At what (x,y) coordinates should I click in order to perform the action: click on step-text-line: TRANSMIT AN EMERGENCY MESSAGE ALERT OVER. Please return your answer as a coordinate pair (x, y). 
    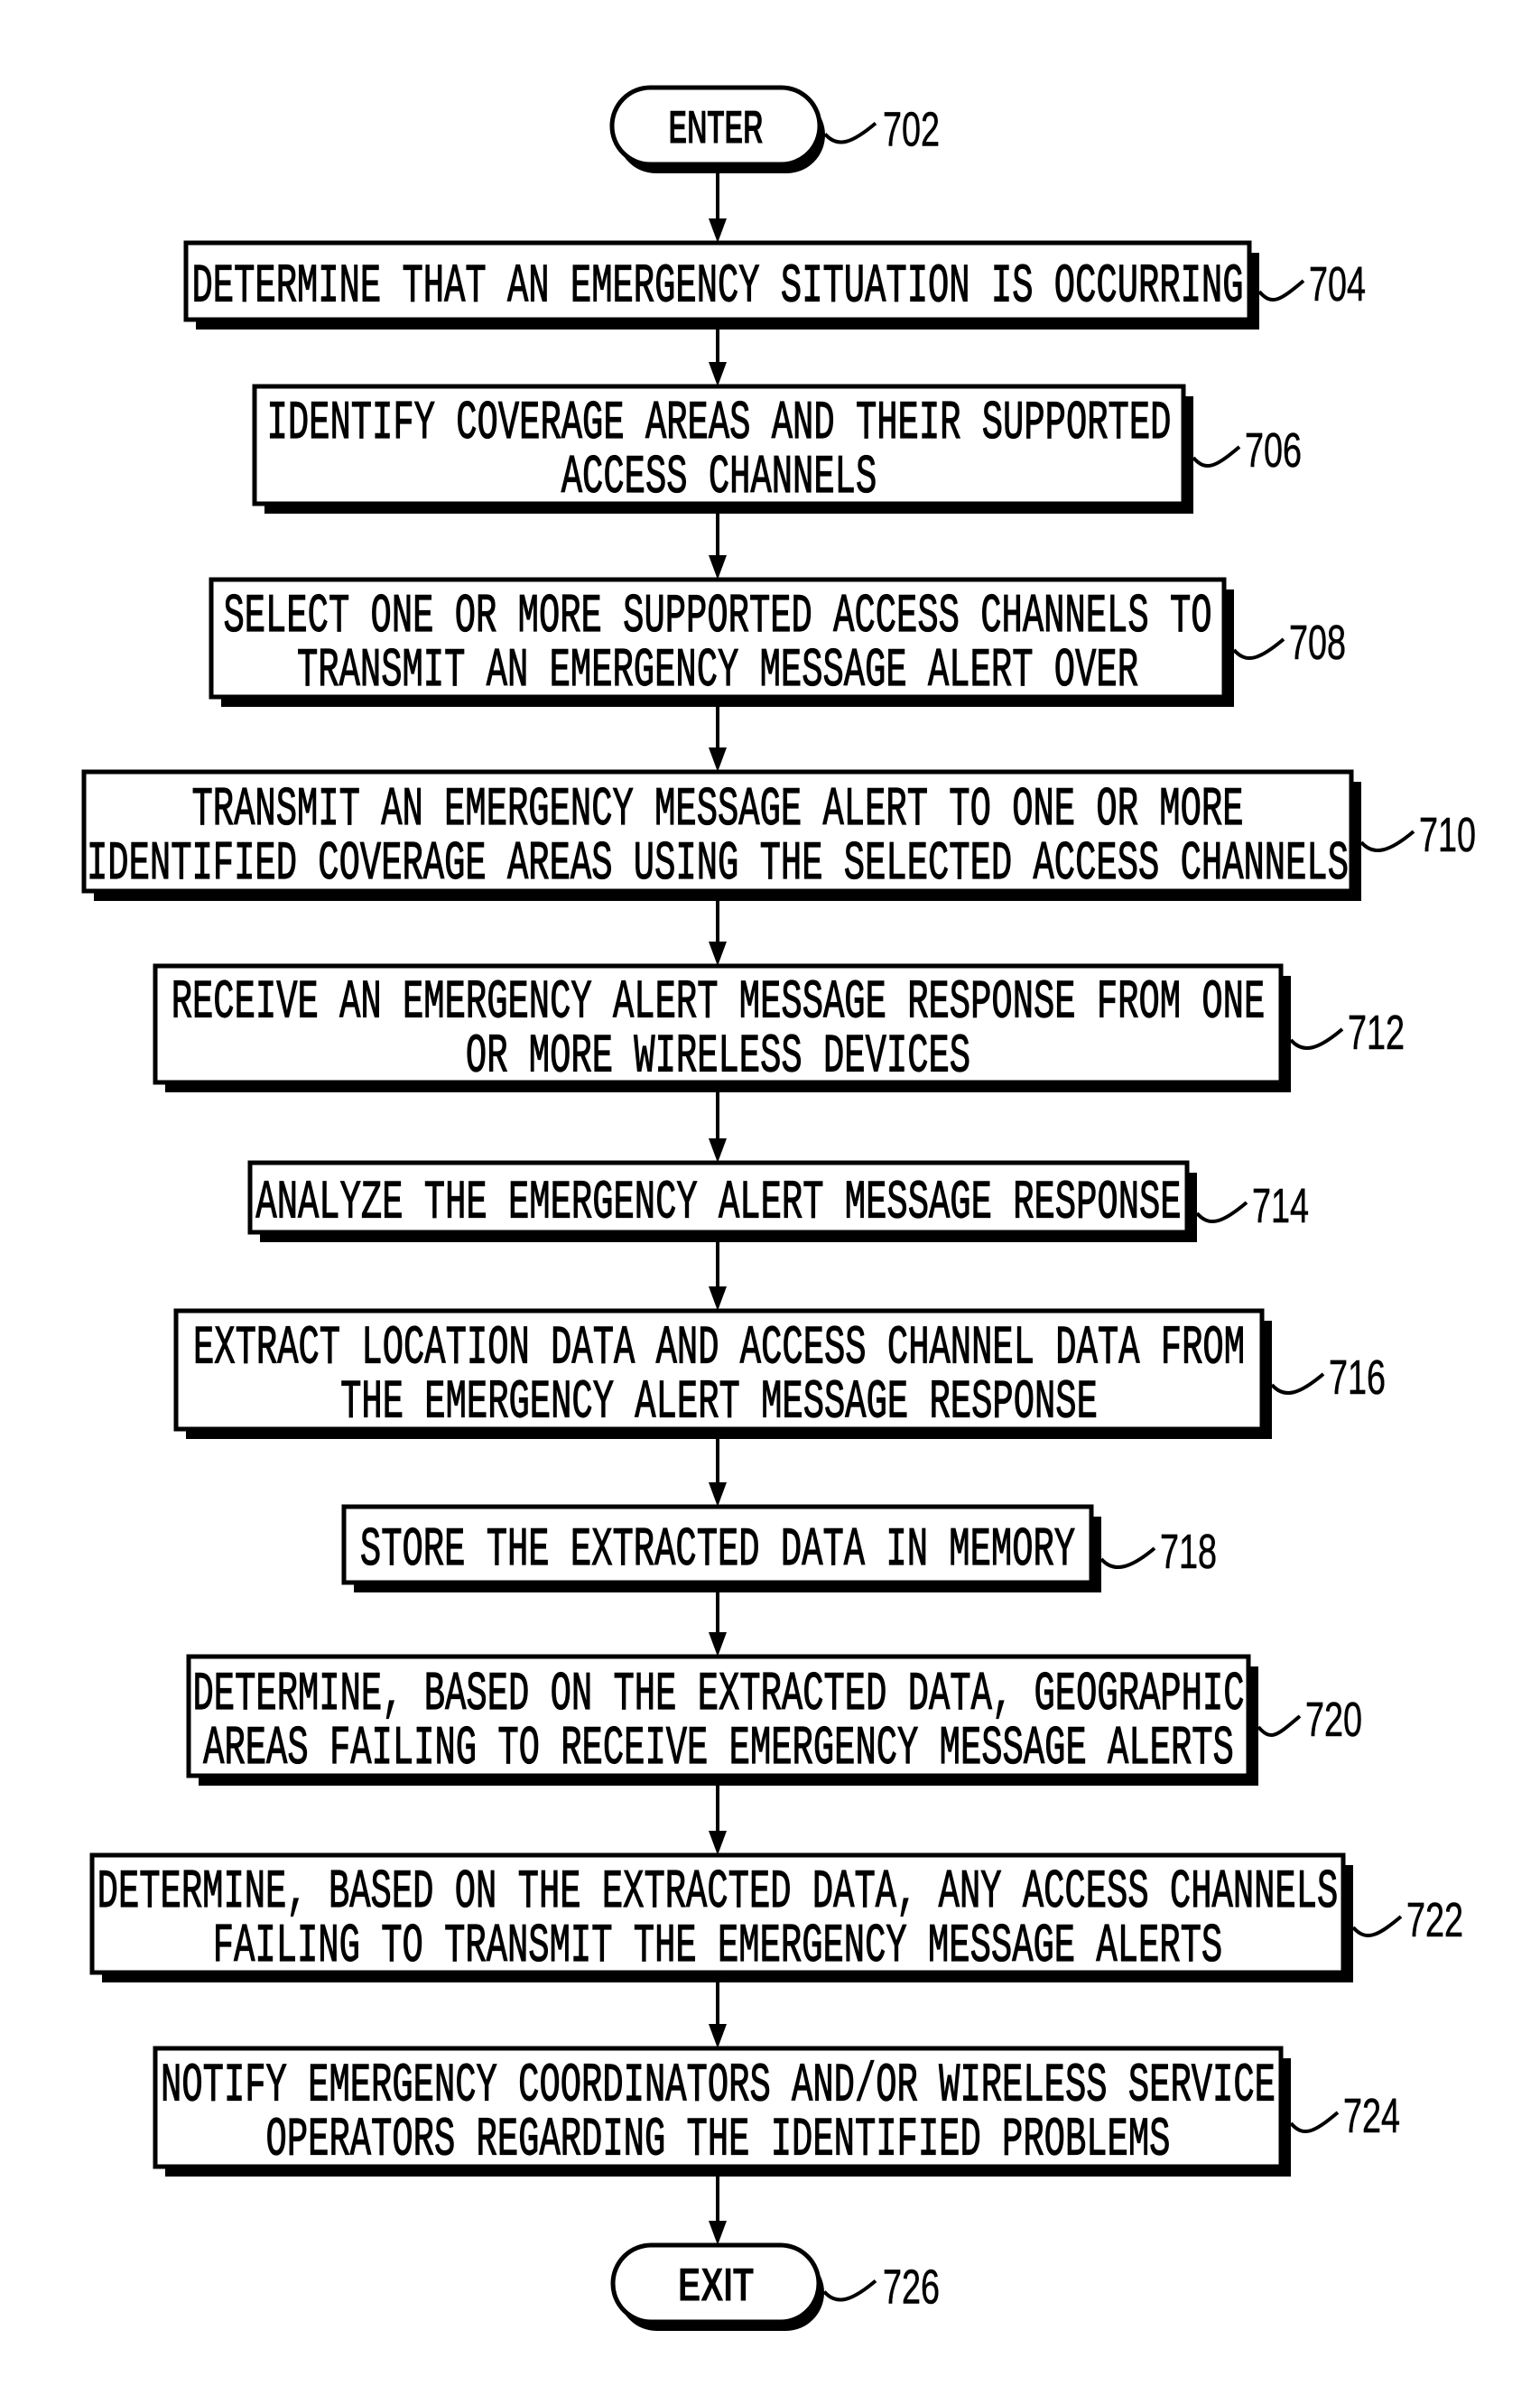
    Looking at the image, I should click on (717, 671).